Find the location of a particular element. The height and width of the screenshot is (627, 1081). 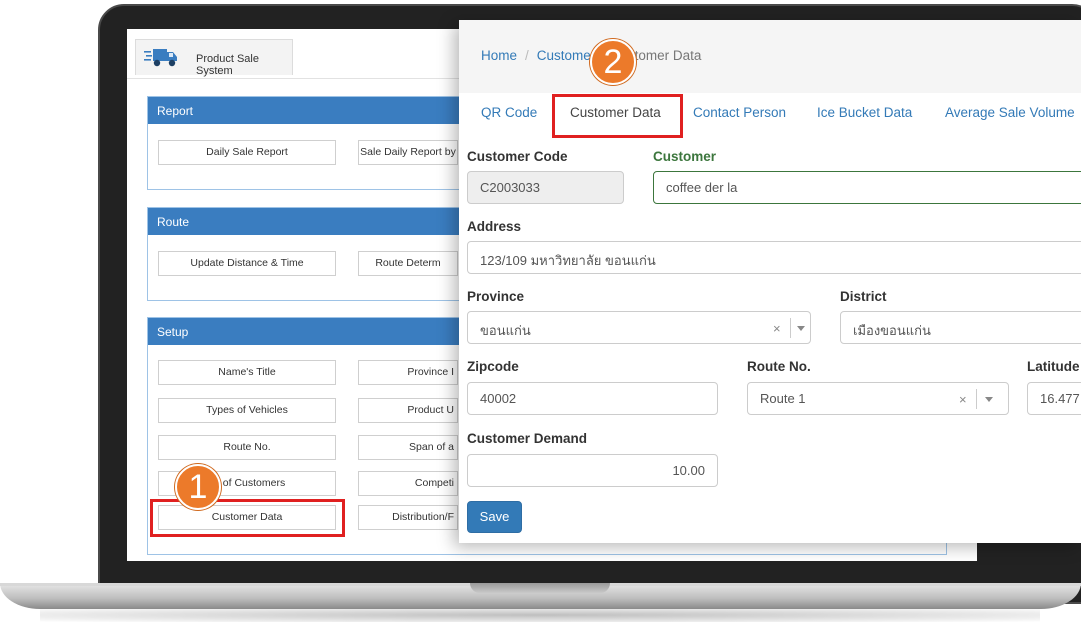

app-title: Product Sale System is located at coordinates (227, 65).